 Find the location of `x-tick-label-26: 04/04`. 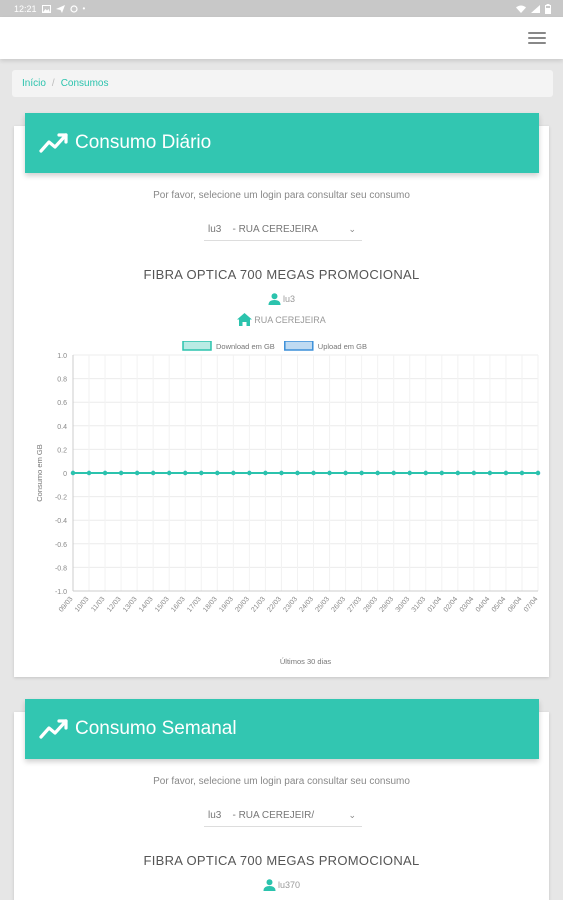

x-tick-label-26: 04/04 is located at coordinates (483, 605).